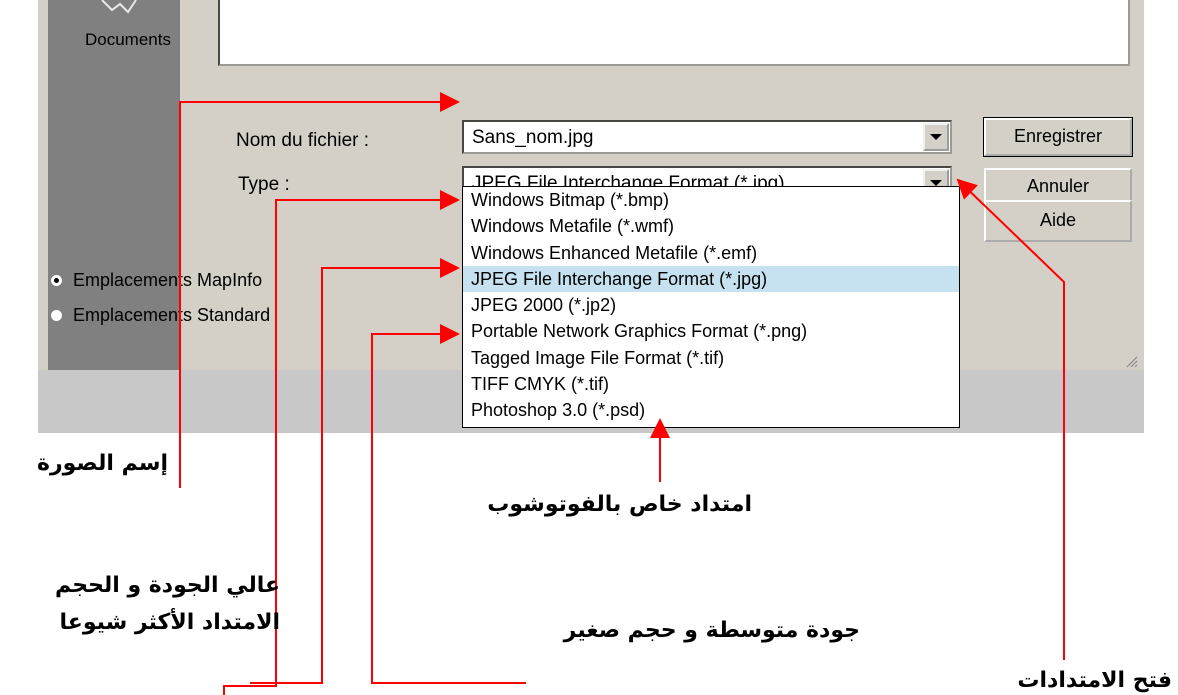  What do you see at coordinates (711, 630) in the screenshot?
I see `annotation-medium-quality: جودة متوسطة و حجم صغير` at bounding box center [711, 630].